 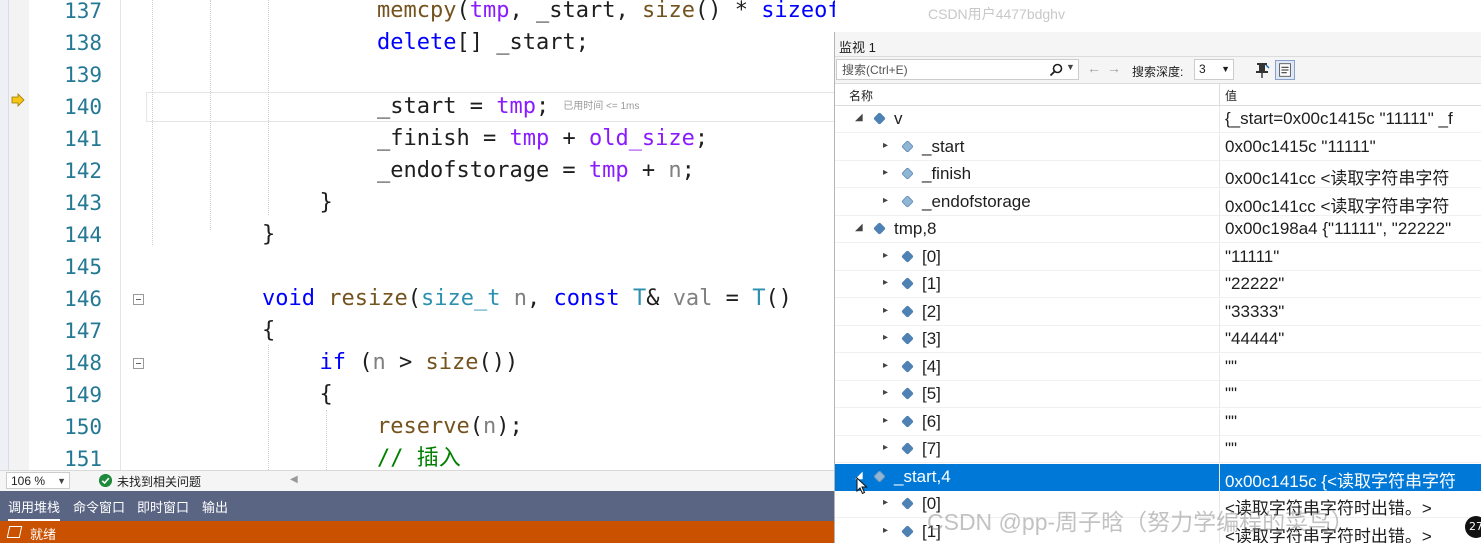 I want to click on watch-name: _start,4, so click(x=922, y=477).